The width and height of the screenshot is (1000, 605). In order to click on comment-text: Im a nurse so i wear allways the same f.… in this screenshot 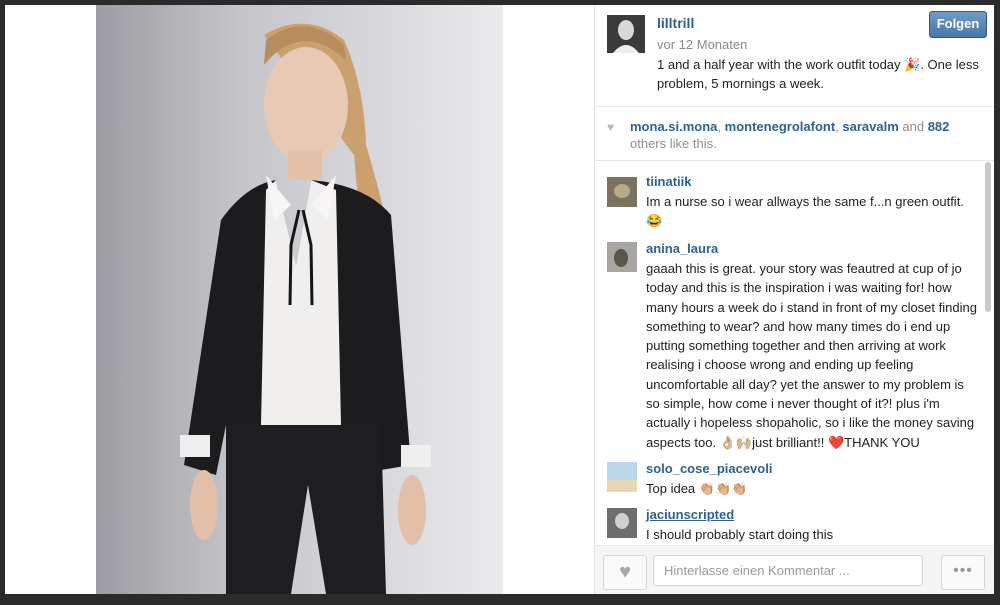, I will do `click(805, 211)`.